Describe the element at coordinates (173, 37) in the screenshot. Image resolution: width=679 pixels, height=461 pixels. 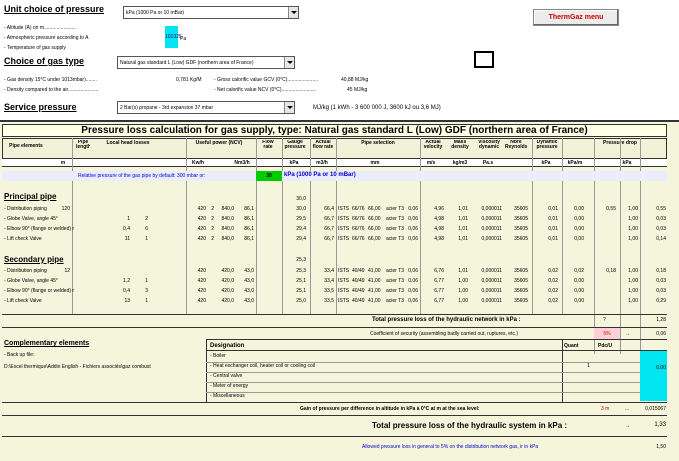
I see `atm-pressure-value: 101325` at that location.